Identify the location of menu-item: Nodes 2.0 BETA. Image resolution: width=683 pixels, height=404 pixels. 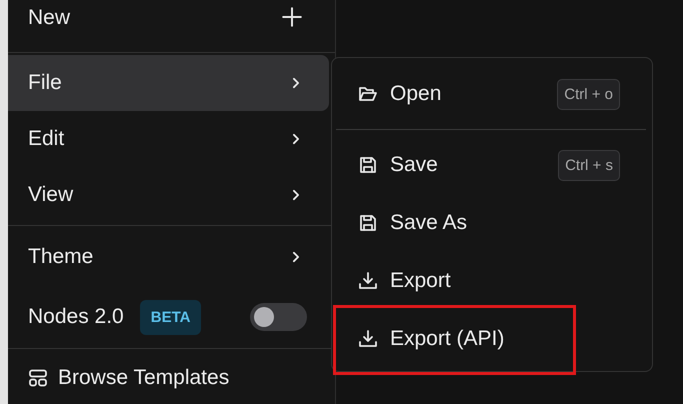
(168, 317).